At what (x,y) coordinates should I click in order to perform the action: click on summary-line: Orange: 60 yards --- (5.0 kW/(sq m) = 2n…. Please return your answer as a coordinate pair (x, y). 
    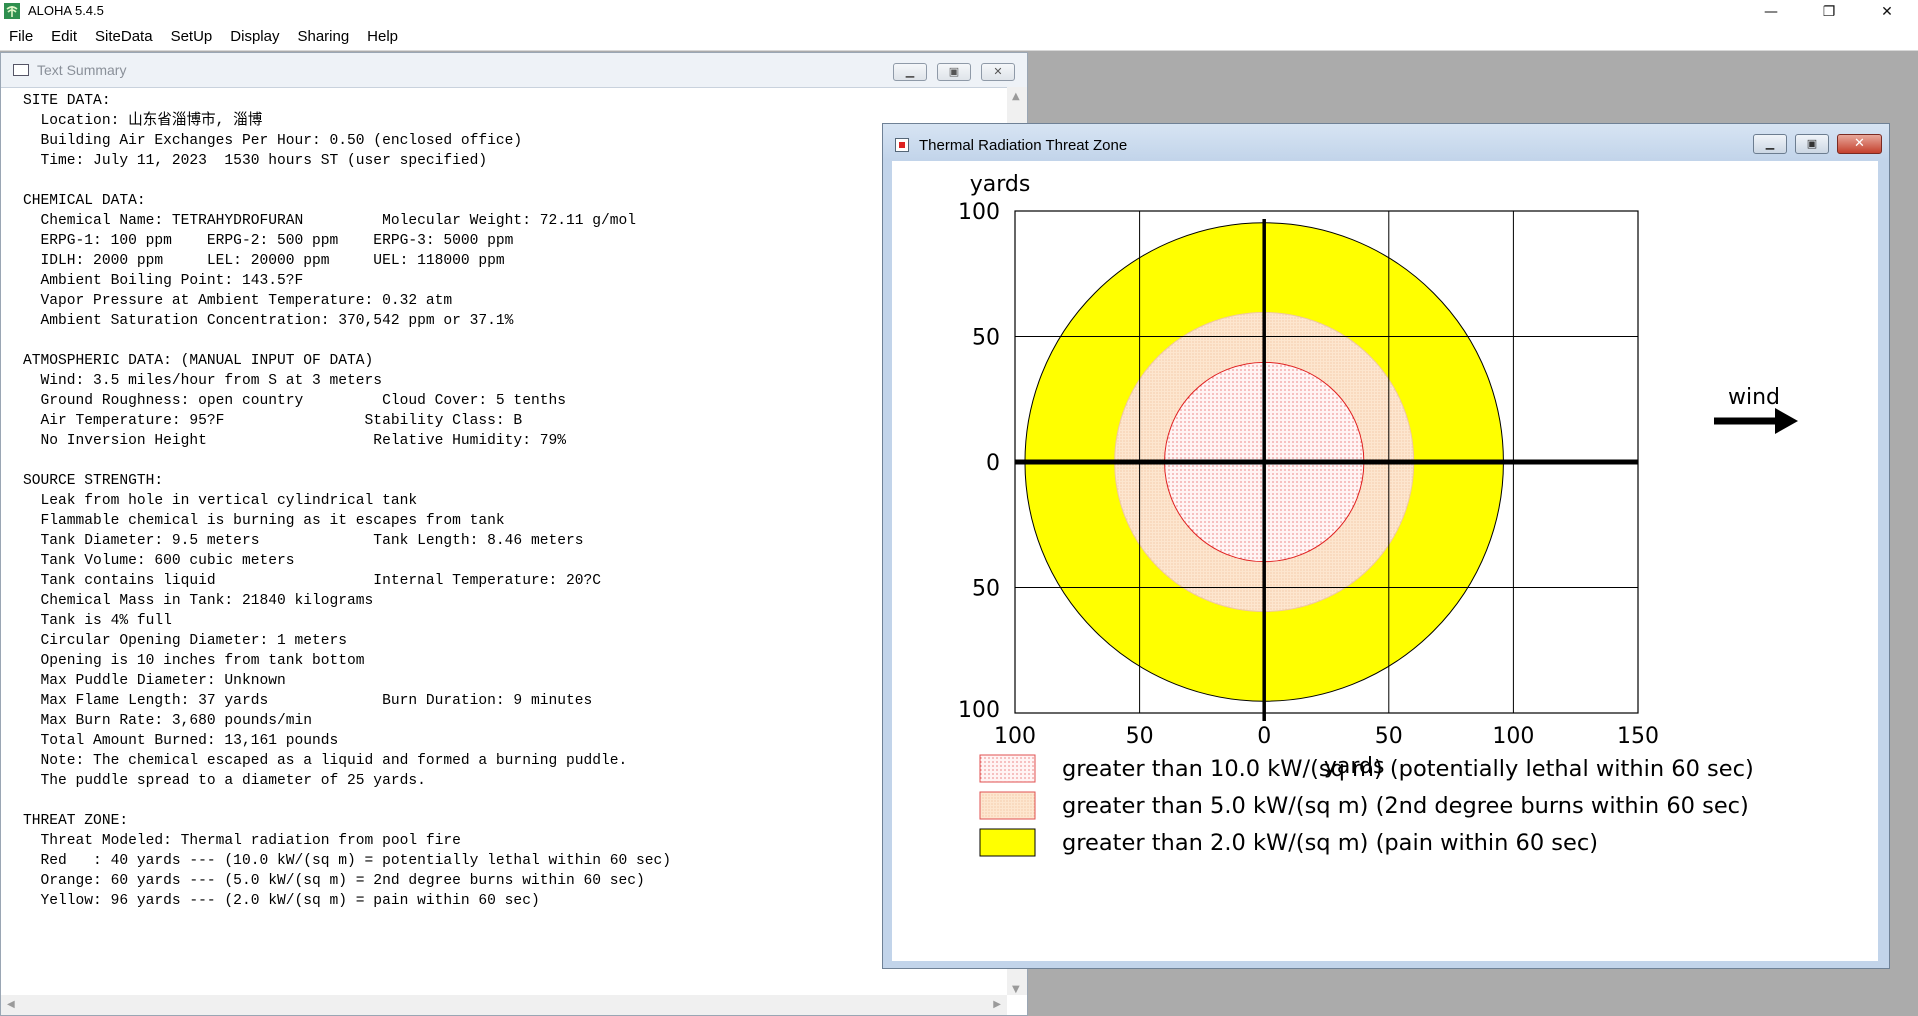
    Looking at the image, I should click on (334, 881).